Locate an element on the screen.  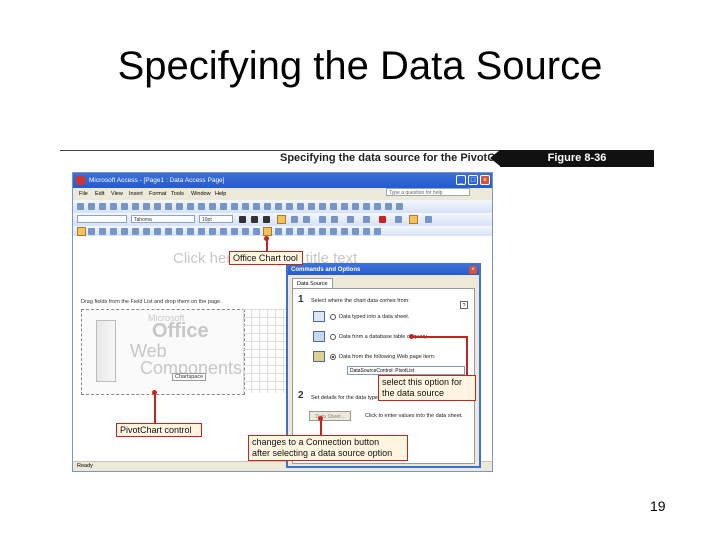
dialog-close-icon: × is located at coordinates (473, 270).